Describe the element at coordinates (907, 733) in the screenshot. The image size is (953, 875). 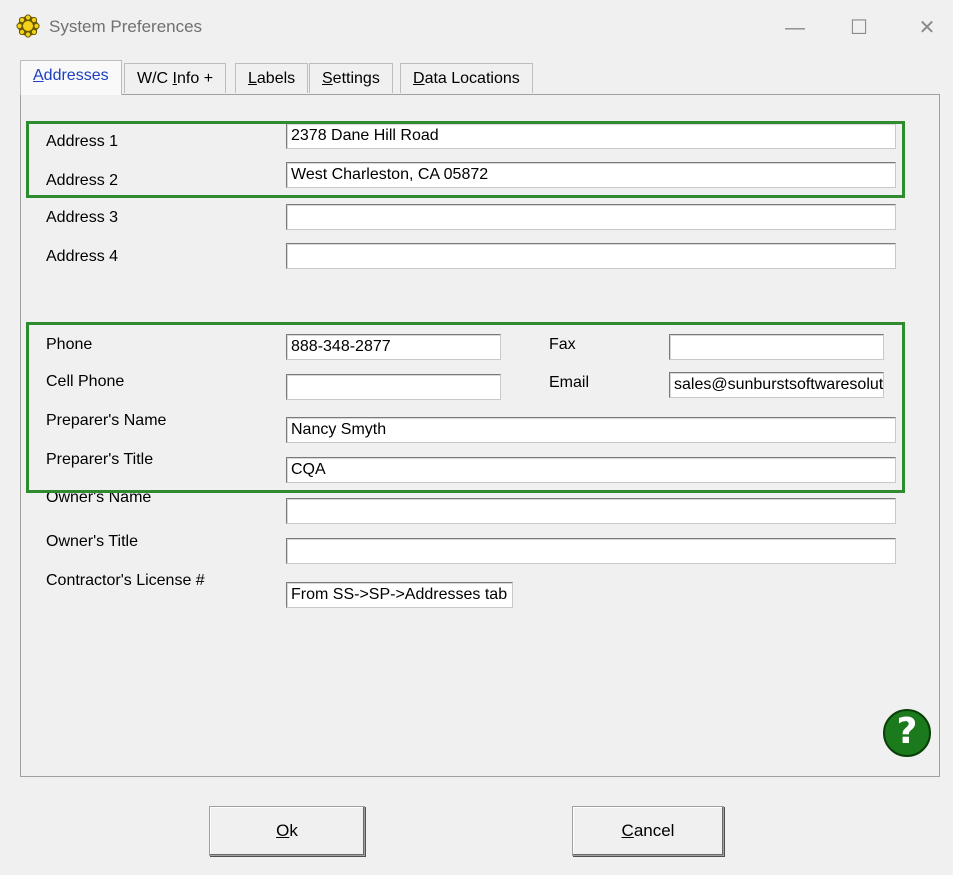
I see `help-icon: ?` at that location.